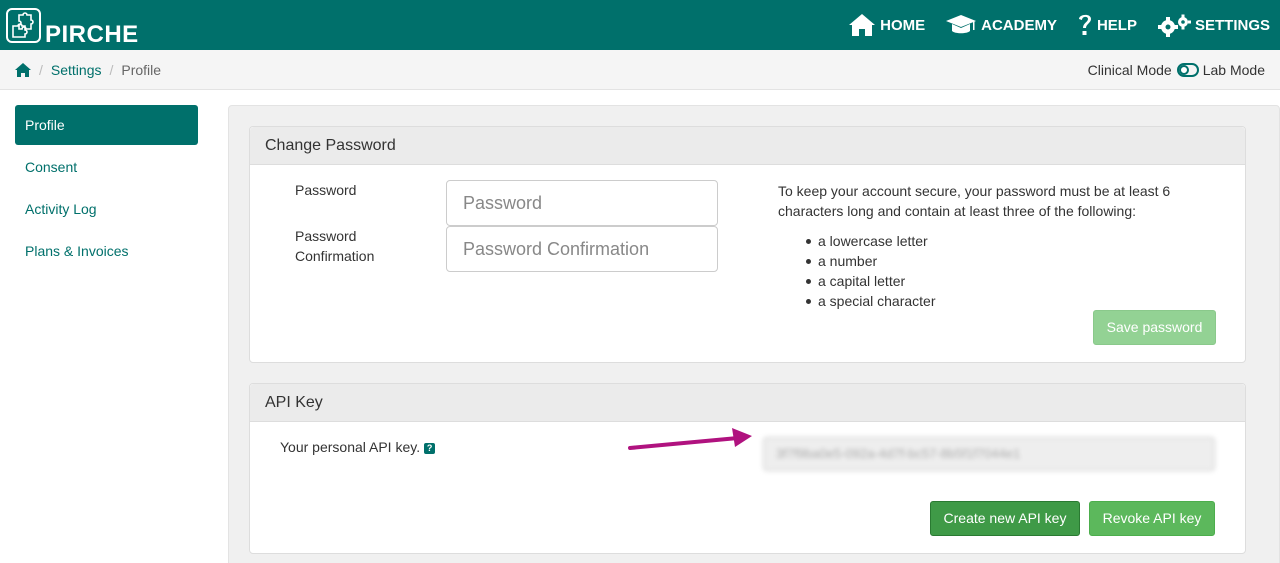 This screenshot has height=563, width=1280. What do you see at coordinates (141, 70) in the screenshot?
I see `breadcrumb-current: Profile` at bounding box center [141, 70].